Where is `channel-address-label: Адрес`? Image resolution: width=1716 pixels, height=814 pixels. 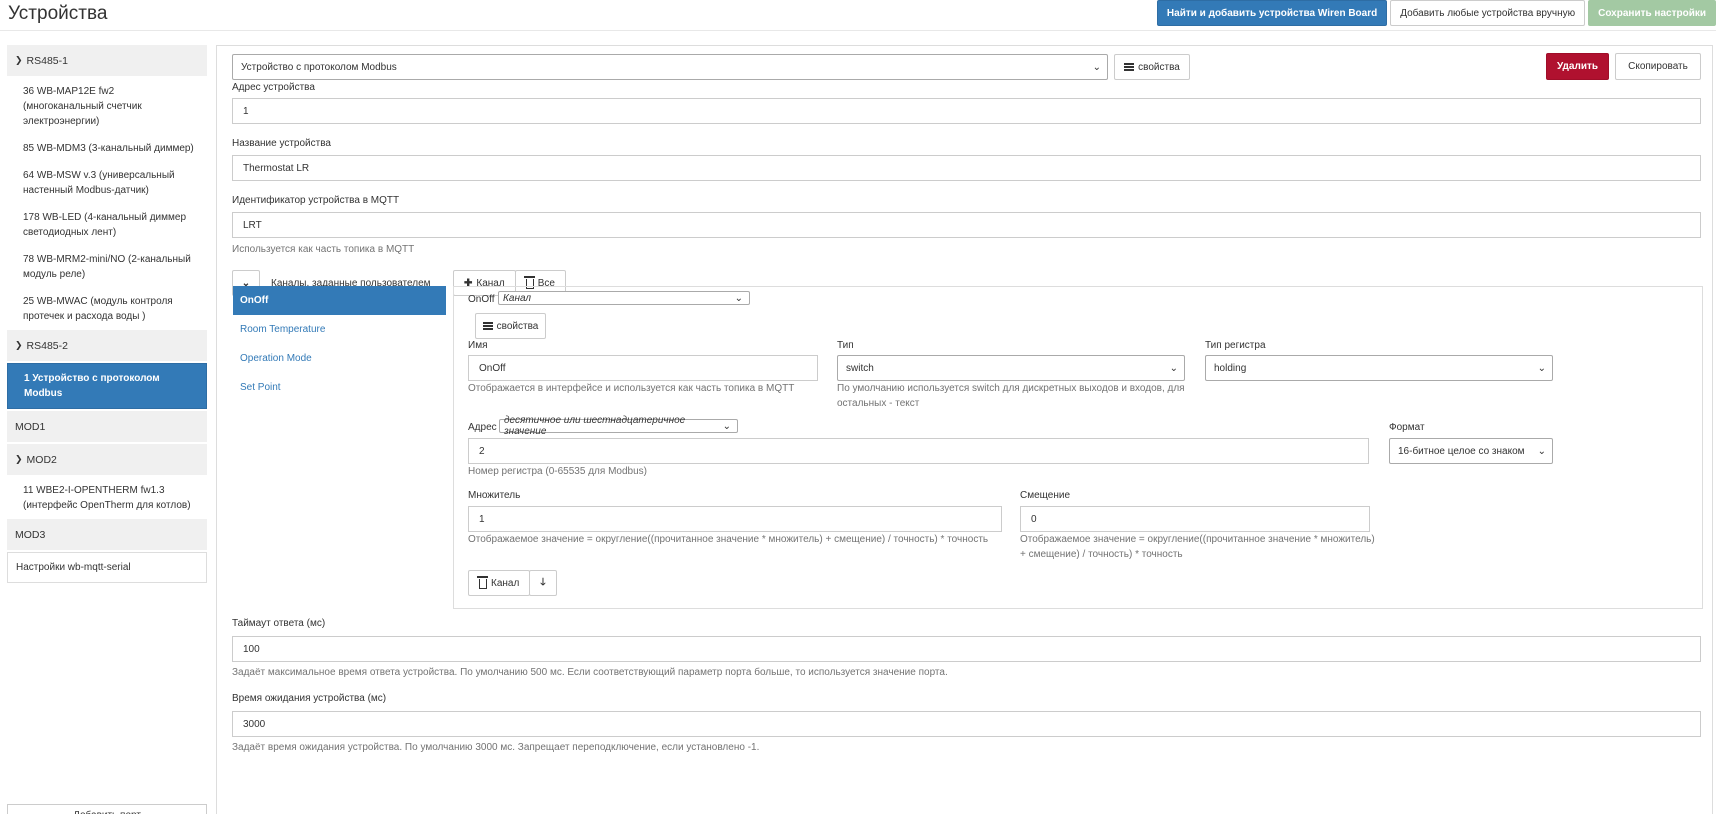
channel-address-label: Адрес is located at coordinates (482, 427).